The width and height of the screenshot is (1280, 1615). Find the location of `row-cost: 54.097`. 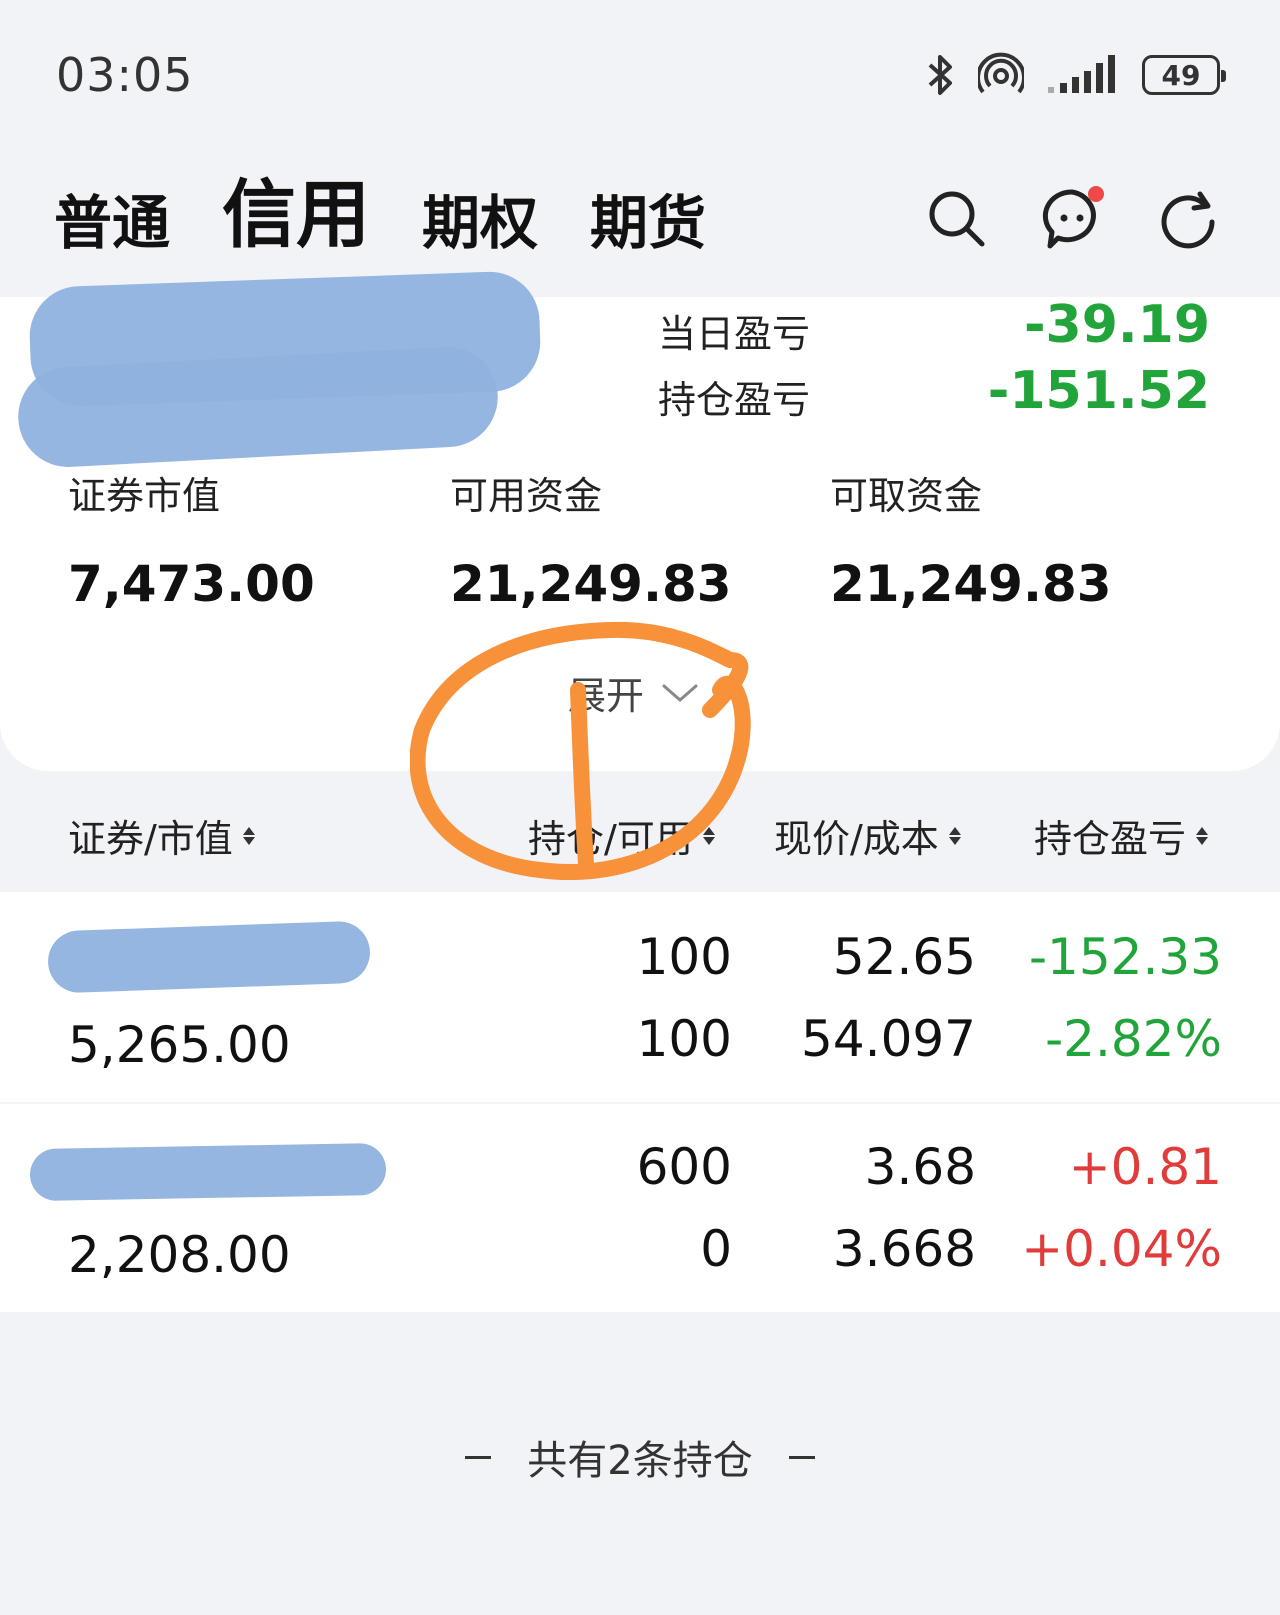

row-cost: 54.097 is located at coordinates (888, 1039).